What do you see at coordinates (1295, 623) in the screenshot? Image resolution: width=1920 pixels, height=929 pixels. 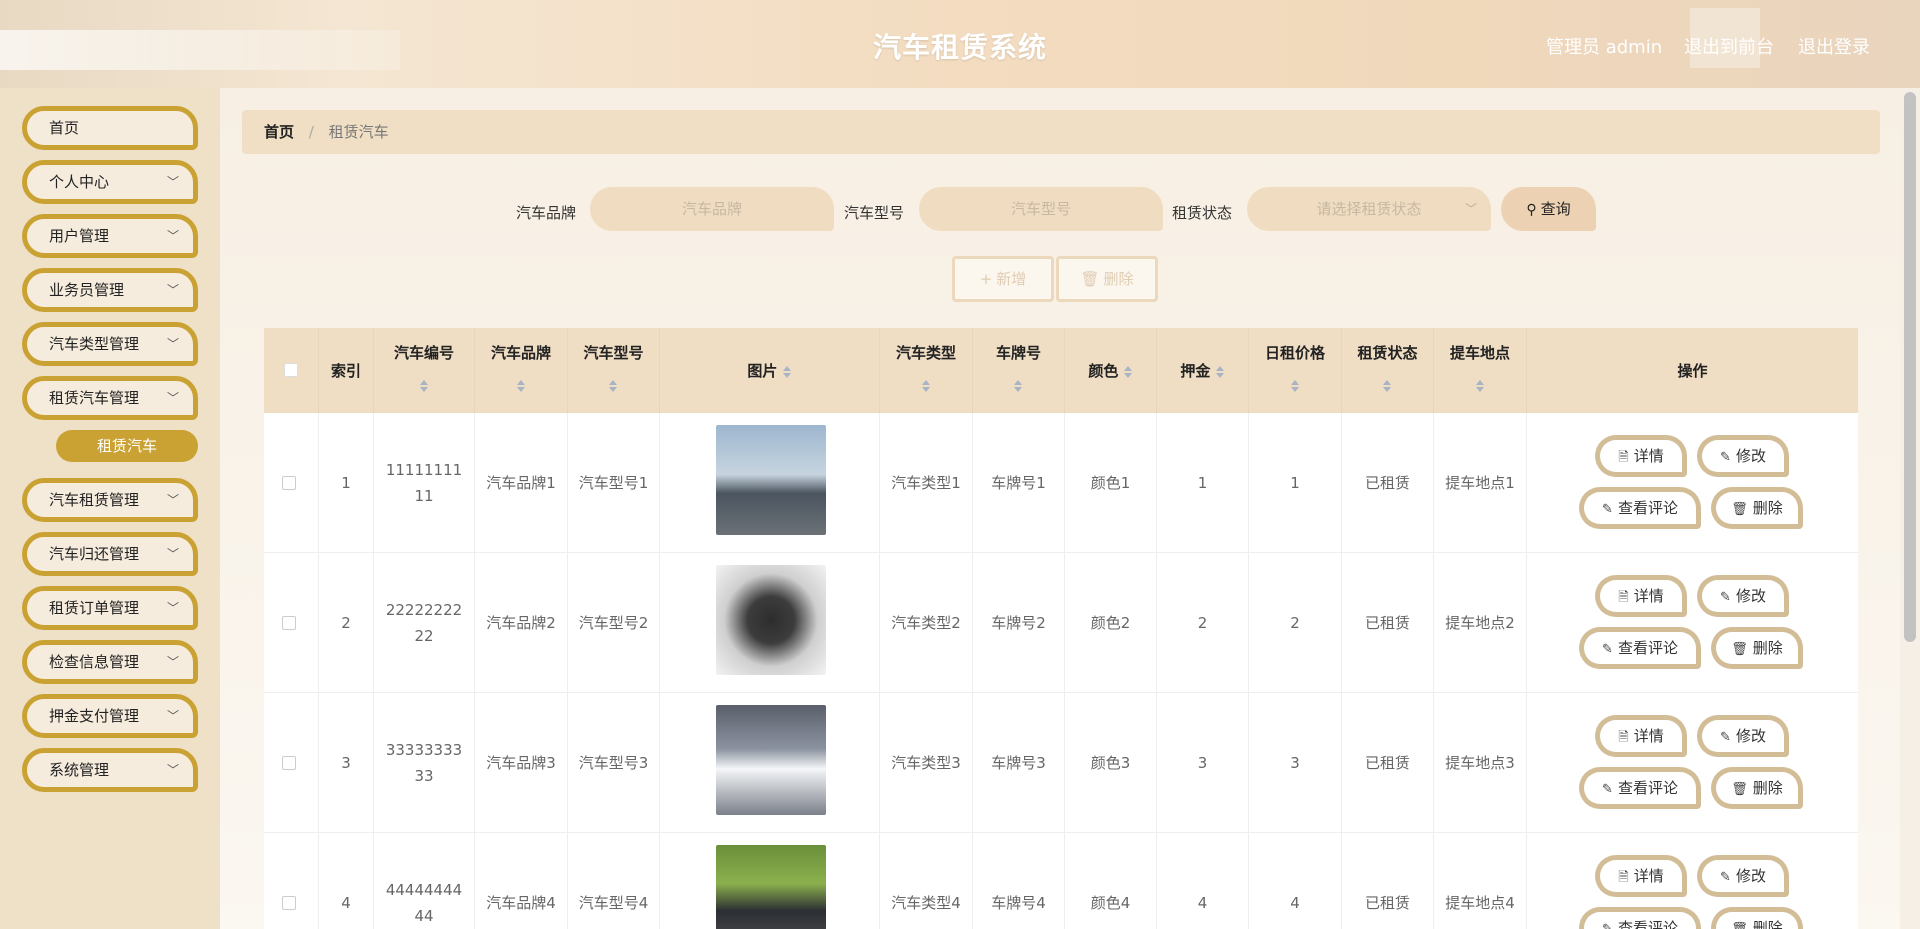 I see `daily-price-cell-text: 2` at bounding box center [1295, 623].